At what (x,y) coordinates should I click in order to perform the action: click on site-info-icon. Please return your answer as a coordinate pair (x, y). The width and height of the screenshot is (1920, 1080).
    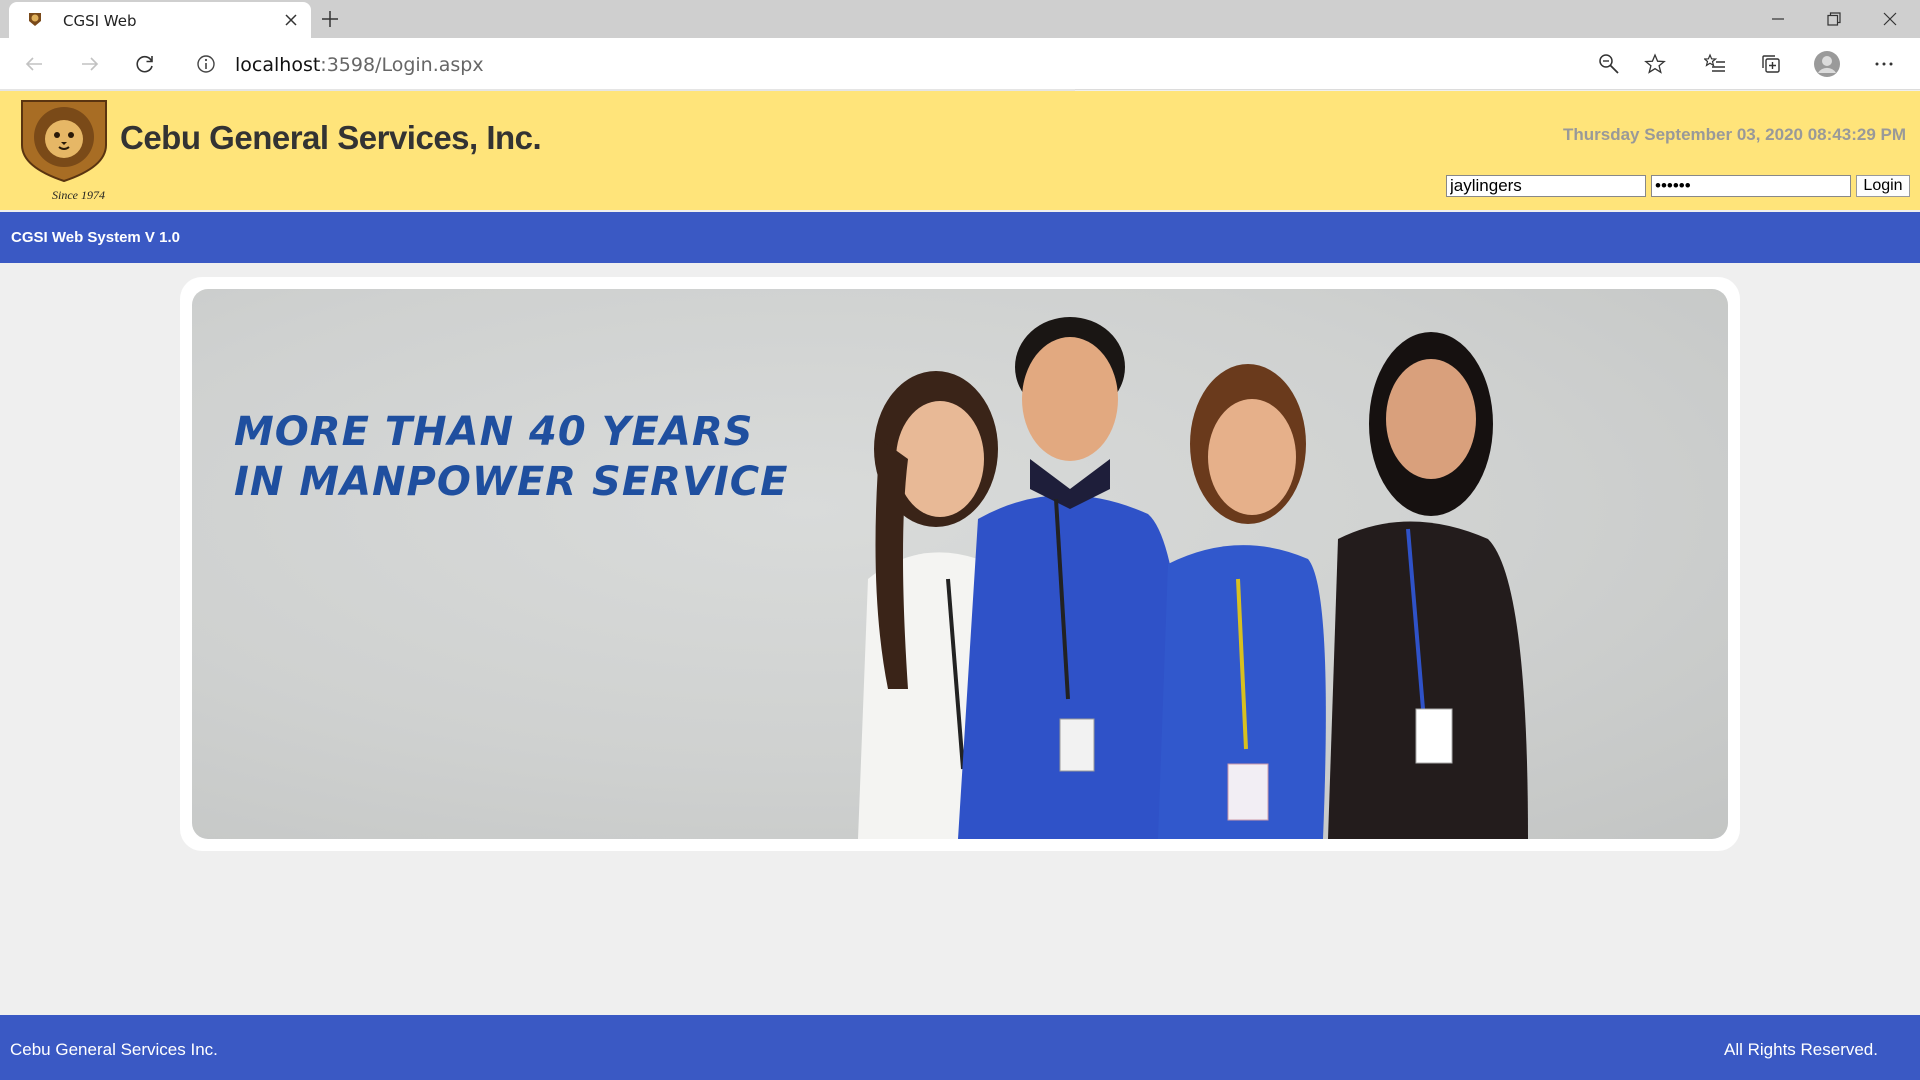
    Looking at the image, I should click on (206, 64).